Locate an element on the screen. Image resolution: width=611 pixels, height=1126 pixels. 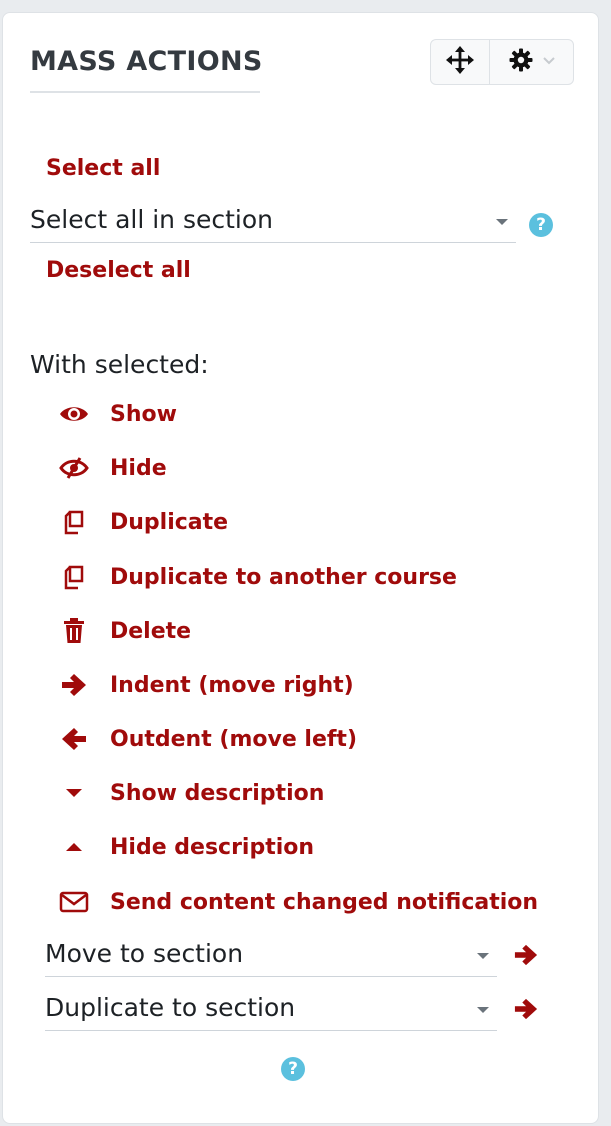
action-outdent: Outdent (move left) is located at coordinates (206, 739).